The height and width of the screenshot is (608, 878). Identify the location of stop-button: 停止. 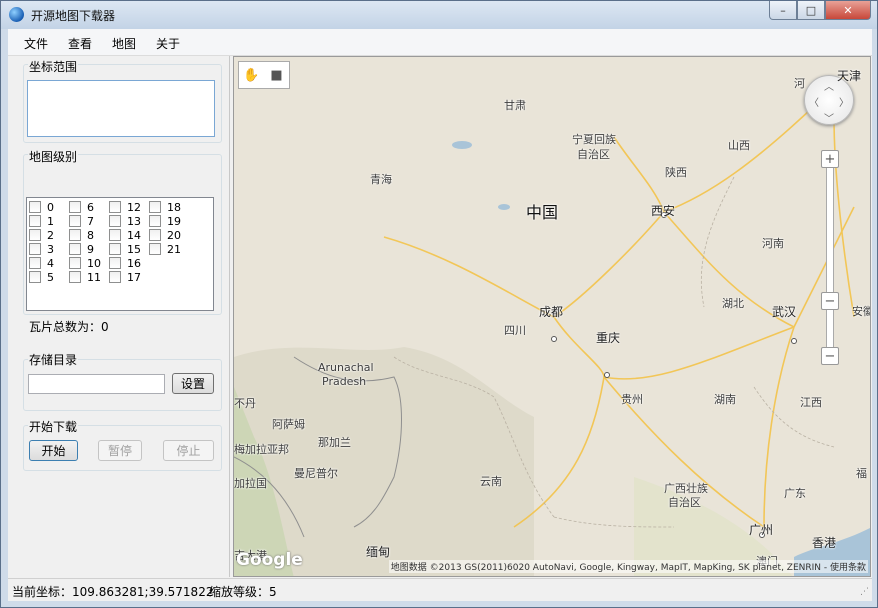
(188, 450).